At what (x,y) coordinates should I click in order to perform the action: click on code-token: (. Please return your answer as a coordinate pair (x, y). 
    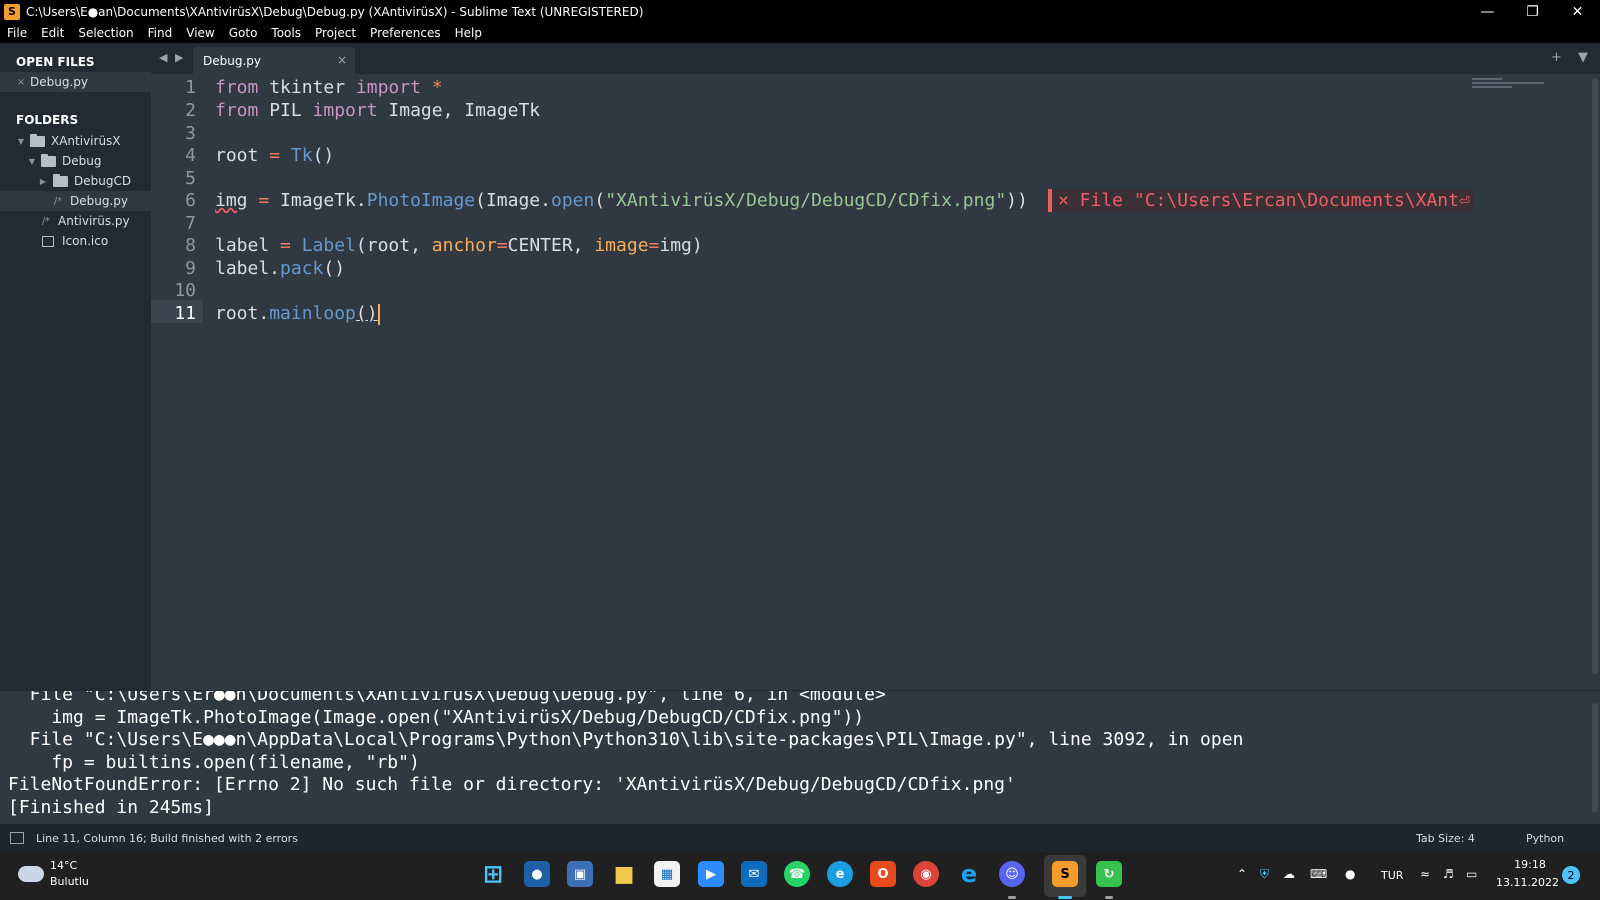
    Looking at the image, I should click on (600, 200).